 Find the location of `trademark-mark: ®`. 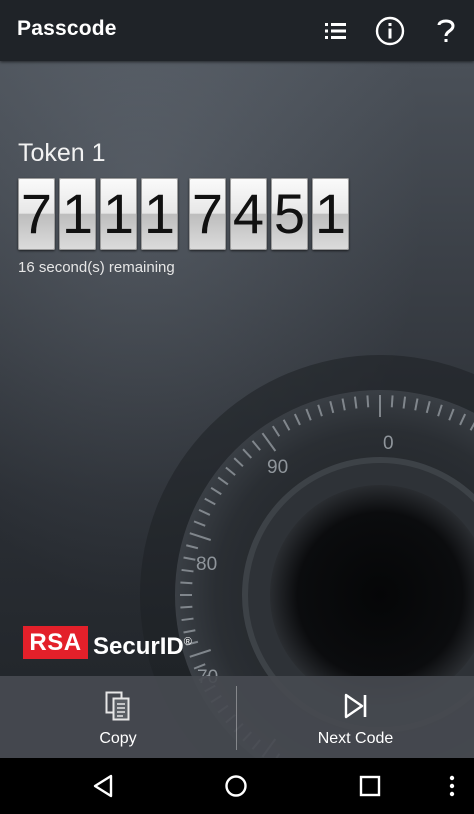

trademark-mark: ® is located at coordinates (187, 642).